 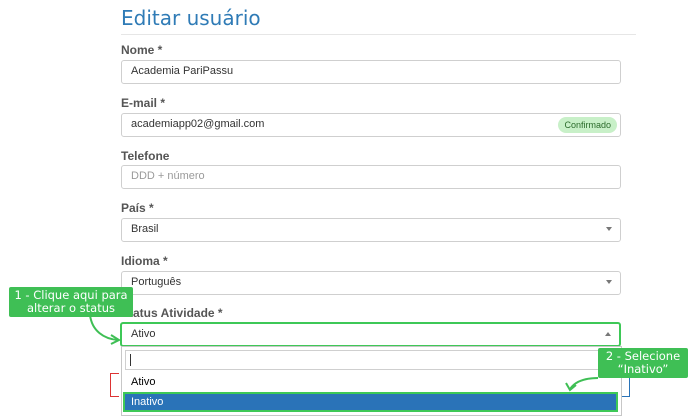 I want to click on nome-value: Academia PariPassu, so click(x=182, y=71).